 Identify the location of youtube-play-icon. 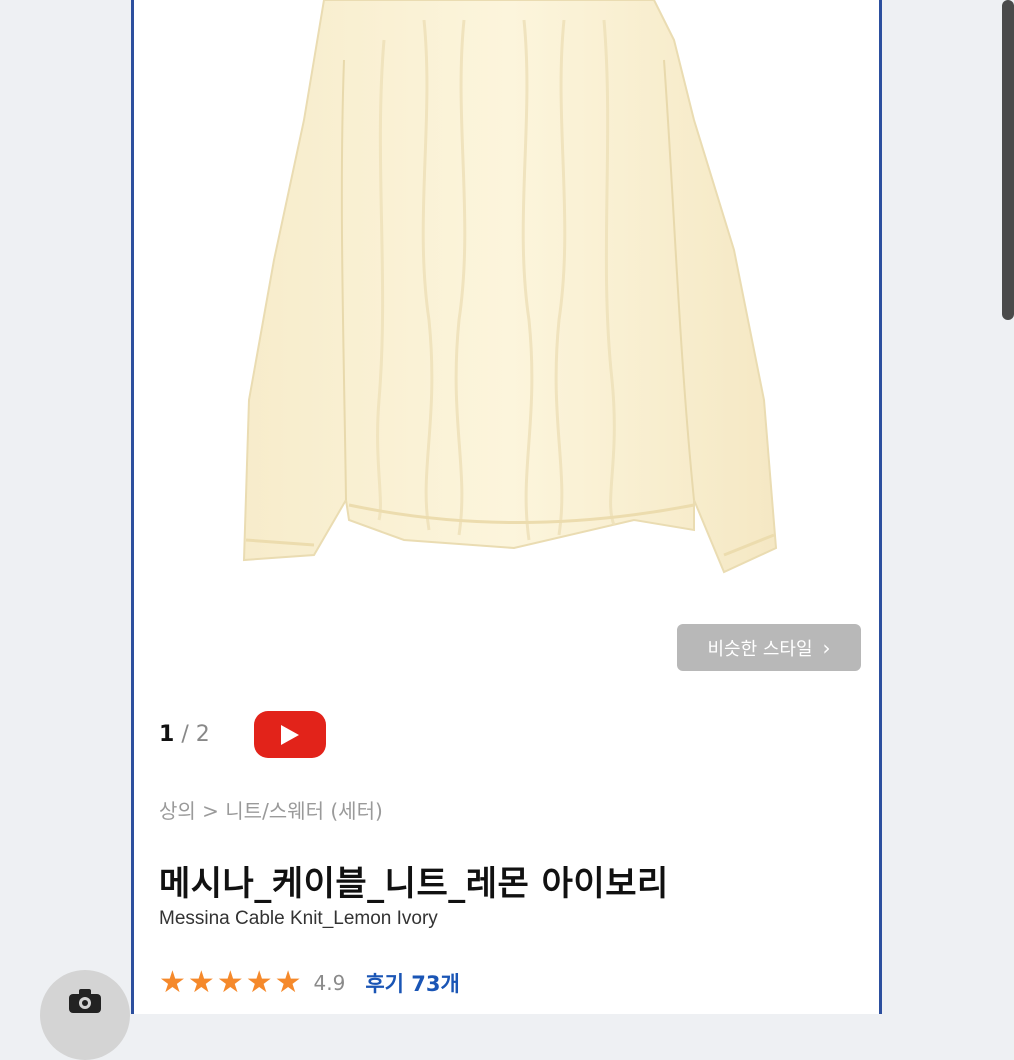
(290, 734).